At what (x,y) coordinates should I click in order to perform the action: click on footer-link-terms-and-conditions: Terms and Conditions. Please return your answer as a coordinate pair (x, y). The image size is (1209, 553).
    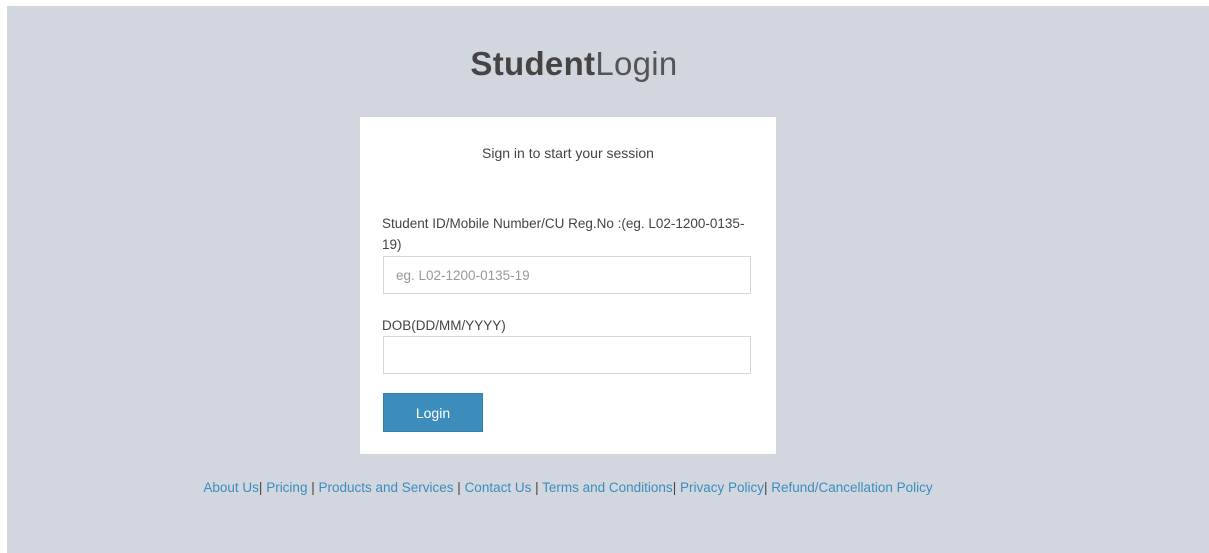
    Looking at the image, I should click on (607, 487).